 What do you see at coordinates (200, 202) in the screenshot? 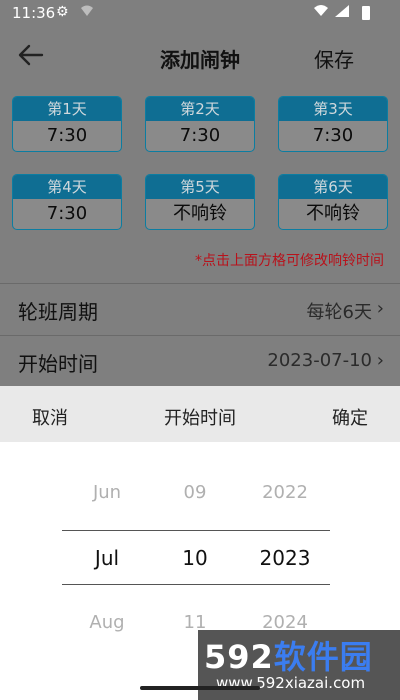
I see `day-card-5: 第5天 不响铃` at bounding box center [200, 202].